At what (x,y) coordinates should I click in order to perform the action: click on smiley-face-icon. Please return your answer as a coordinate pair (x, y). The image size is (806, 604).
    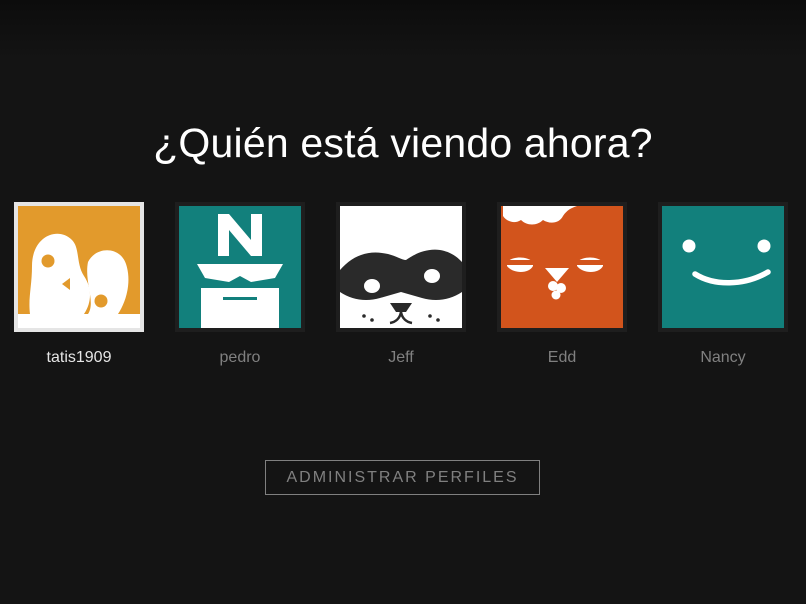
    Looking at the image, I should click on (723, 267).